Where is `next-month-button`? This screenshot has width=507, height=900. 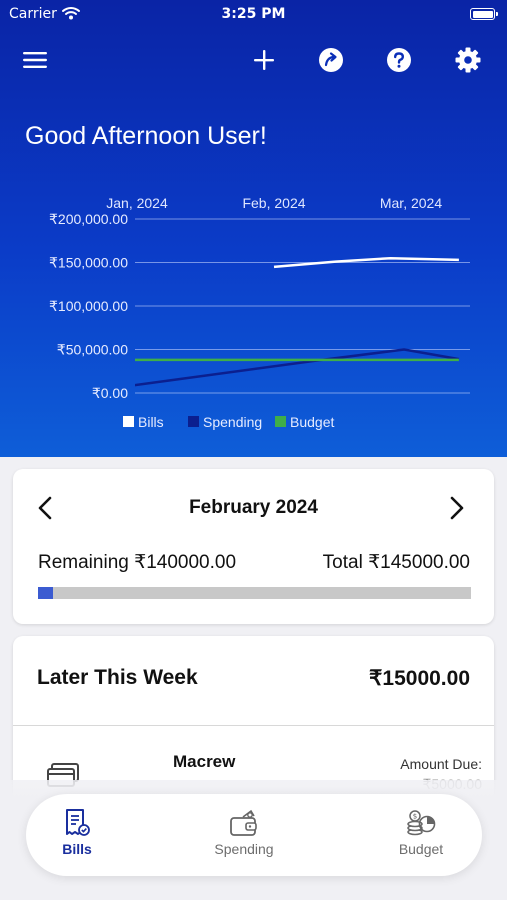
next-month-button is located at coordinates (457, 508).